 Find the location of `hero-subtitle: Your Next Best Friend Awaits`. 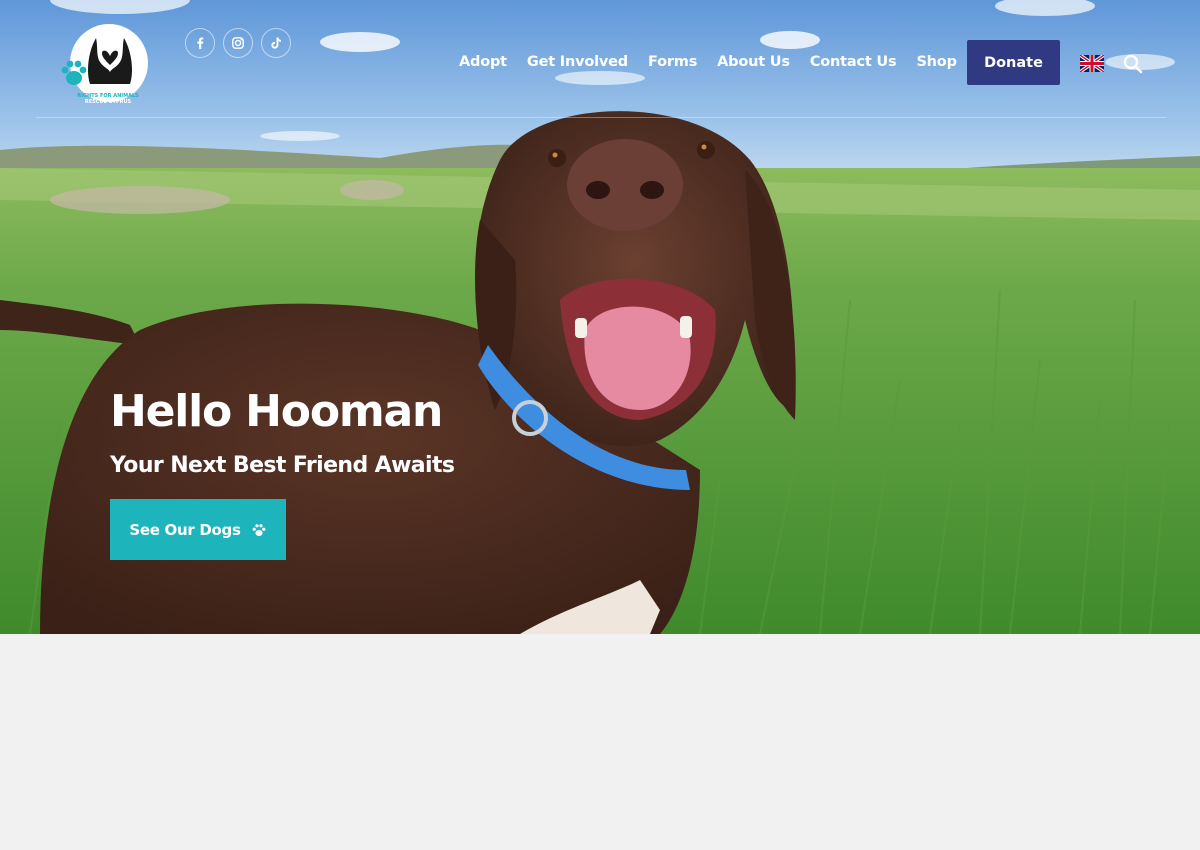

hero-subtitle: Your Next Best Friend Awaits is located at coordinates (282, 465).